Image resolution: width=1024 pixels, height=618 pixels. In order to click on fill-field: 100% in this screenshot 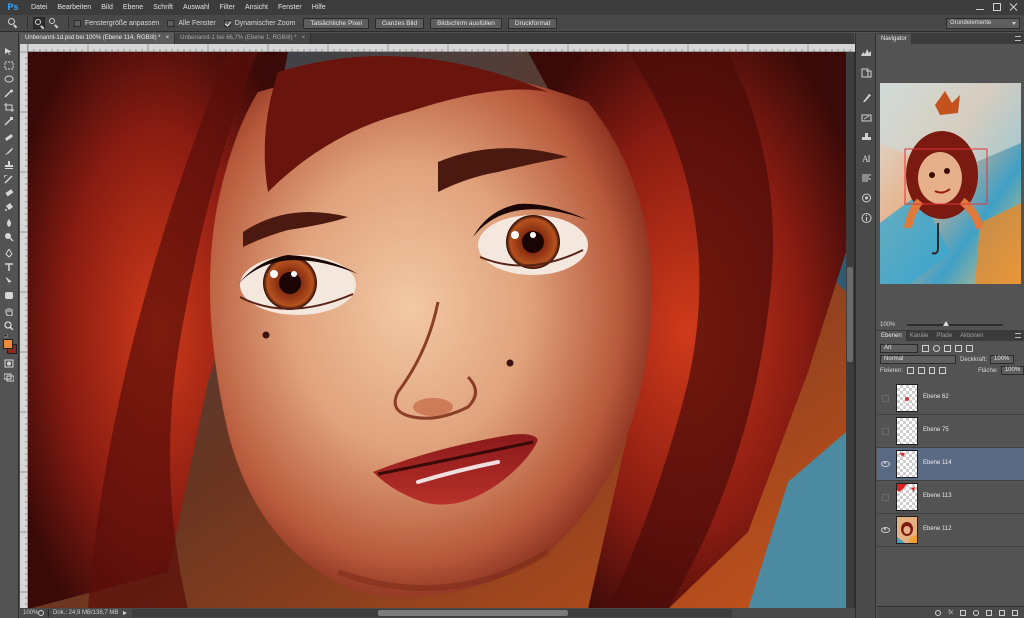, I will do `click(1012, 370)`.